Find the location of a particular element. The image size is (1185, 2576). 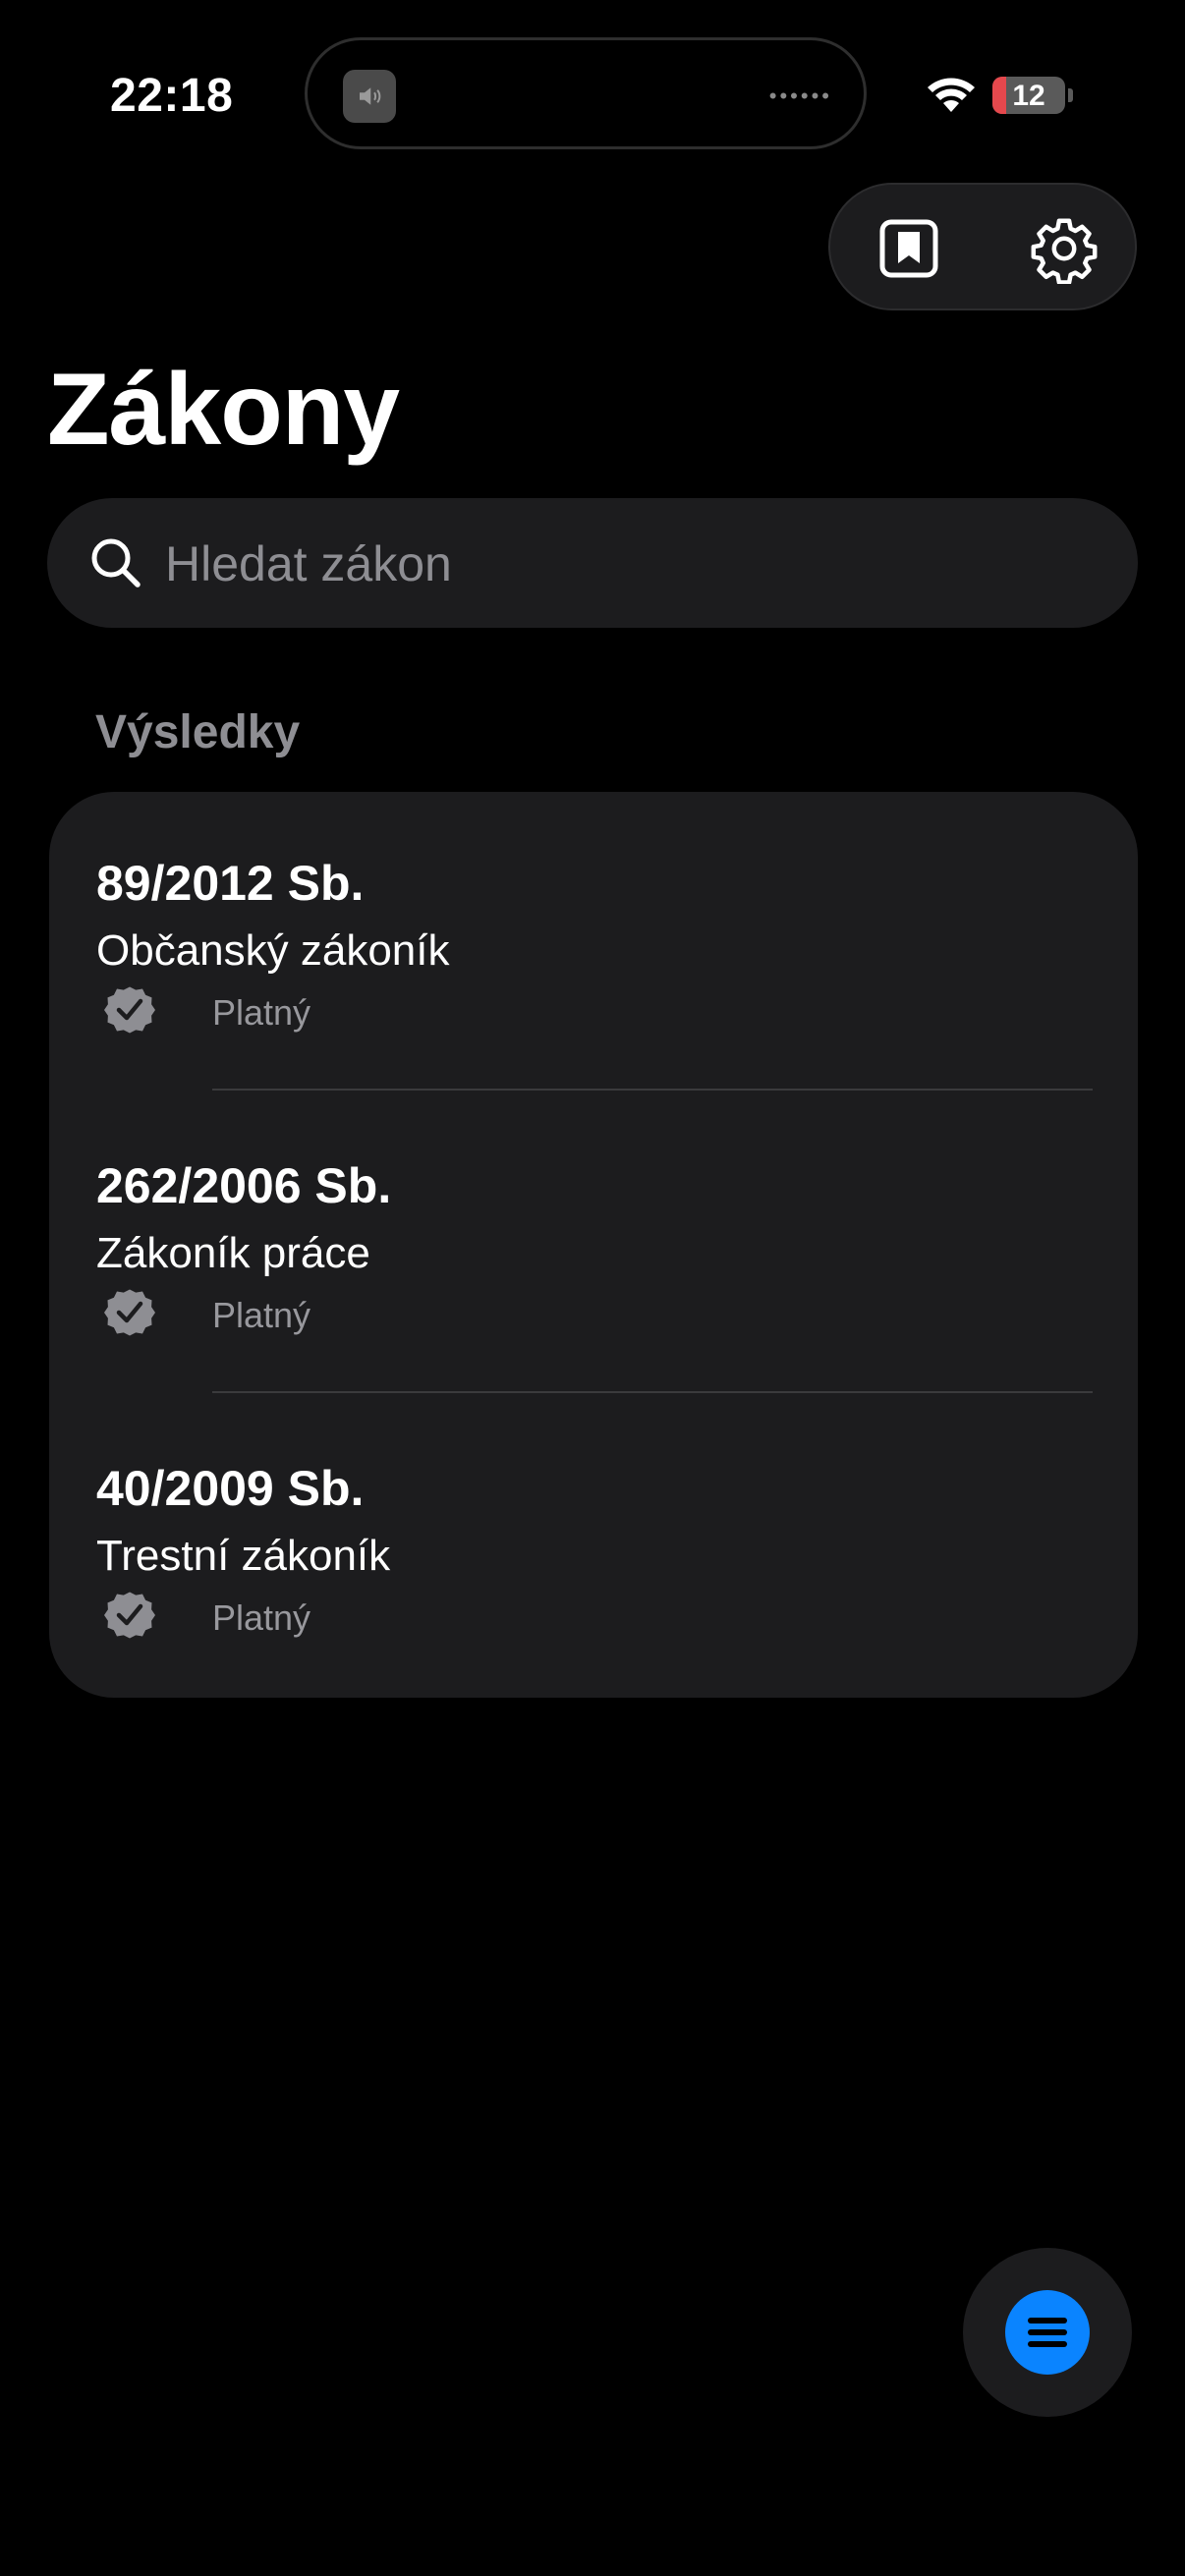

activity-dots-icon: •••••• is located at coordinates (800, 96).